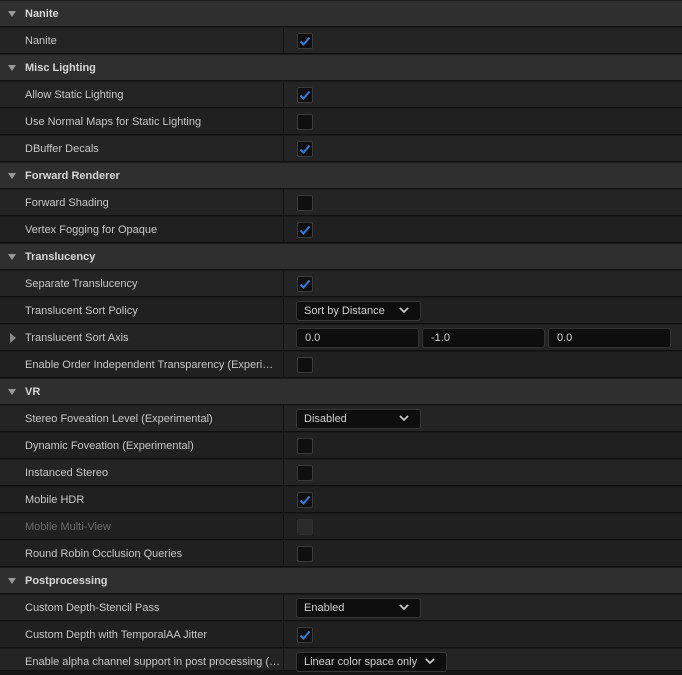  Describe the element at coordinates (341, 635) in the screenshot. I see `property-row-custom-depth-temporal-aa-jitter: Custom Depth with TemporalAA Jitter` at that location.